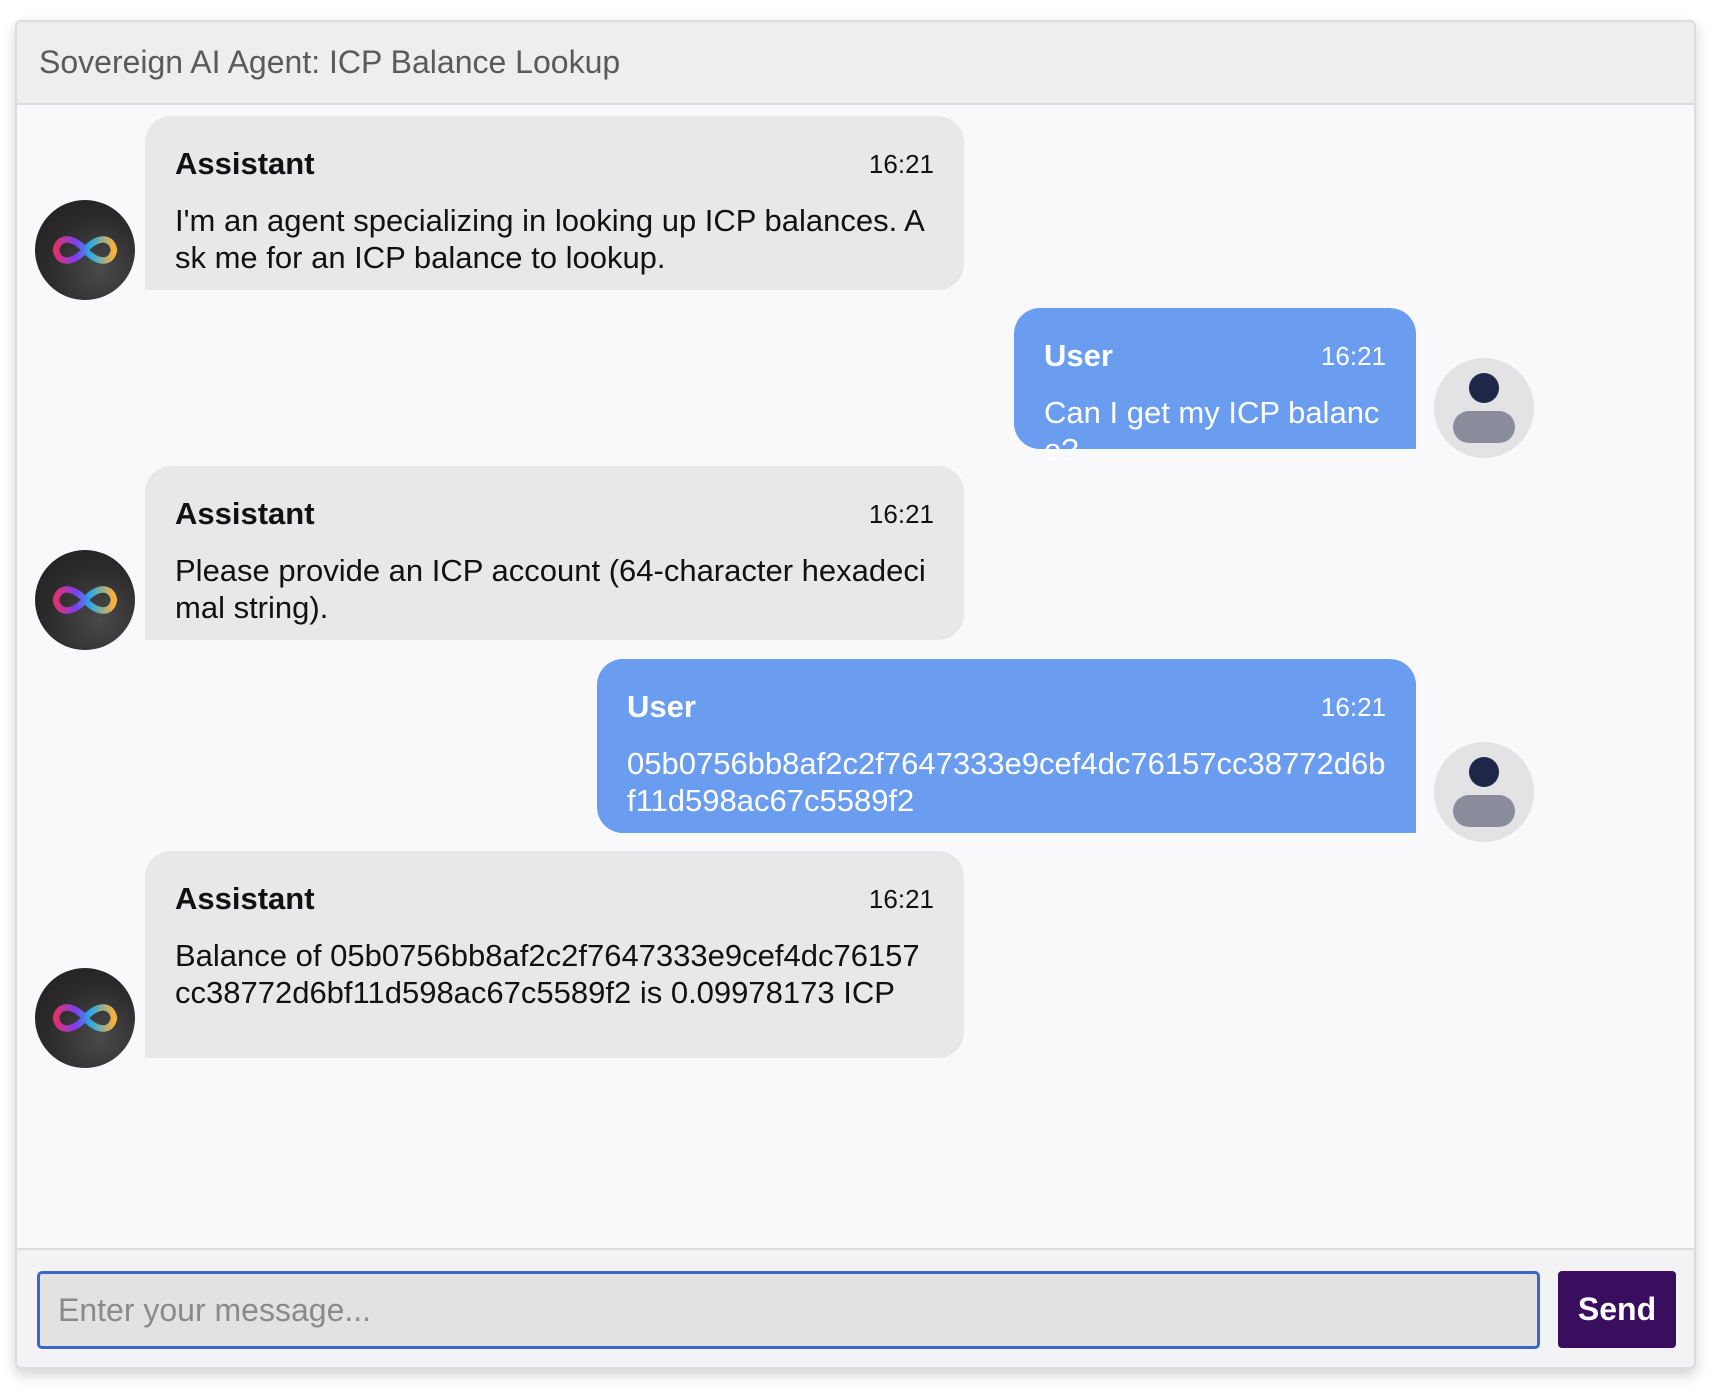 This screenshot has height=1400, width=1722. Describe the element at coordinates (855, 63) in the screenshot. I see `chat-header: Sovereign AI Agent: ICP Balance Lookup` at that location.